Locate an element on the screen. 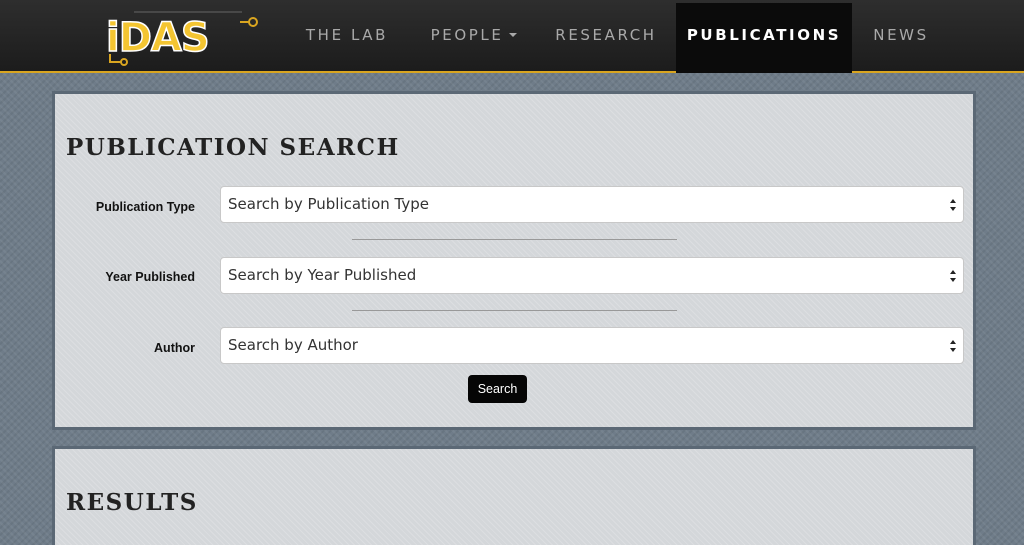 This screenshot has width=1024, height=545. nav-the-lab-label: THE LAB is located at coordinates (347, 35).